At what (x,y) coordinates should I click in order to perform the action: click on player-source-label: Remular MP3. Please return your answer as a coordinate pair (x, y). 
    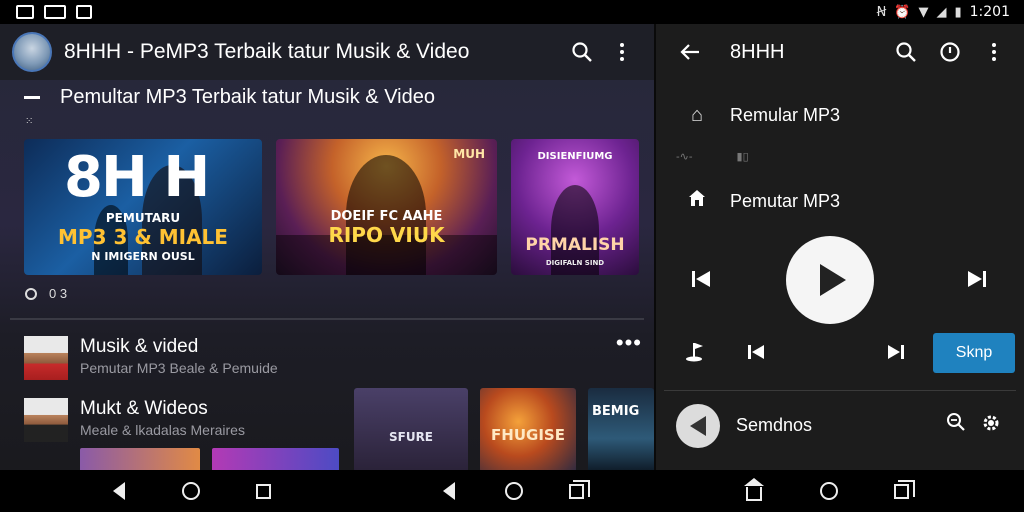
    Looking at the image, I should click on (785, 115).